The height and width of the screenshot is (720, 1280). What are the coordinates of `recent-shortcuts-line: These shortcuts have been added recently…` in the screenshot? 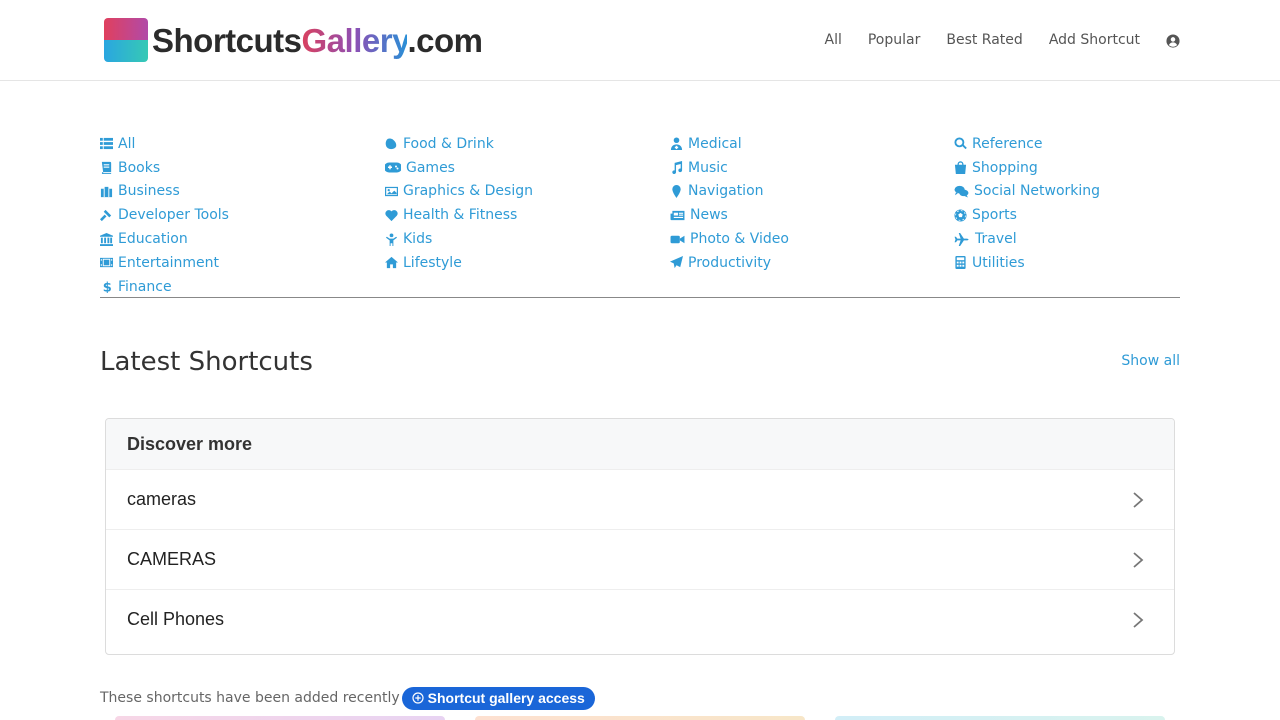 It's located at (347, 698).